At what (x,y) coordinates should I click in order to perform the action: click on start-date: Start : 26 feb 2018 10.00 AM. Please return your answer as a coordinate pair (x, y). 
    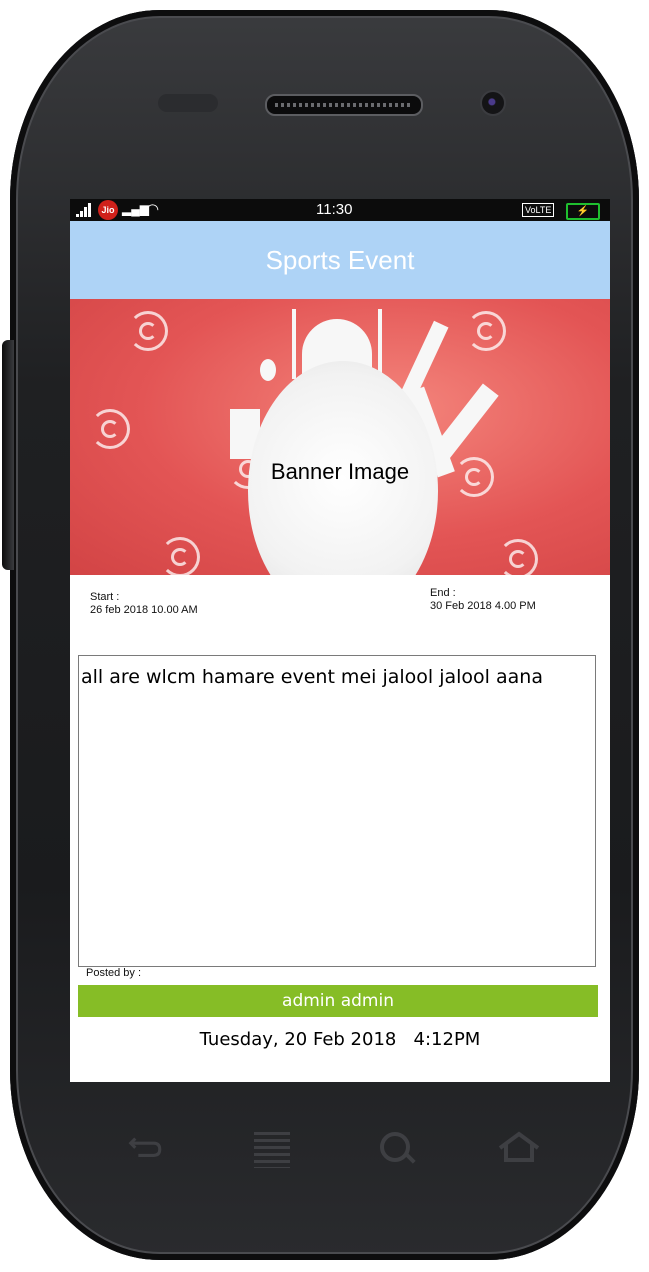
    Looking at the image, I should click on (144, 604).